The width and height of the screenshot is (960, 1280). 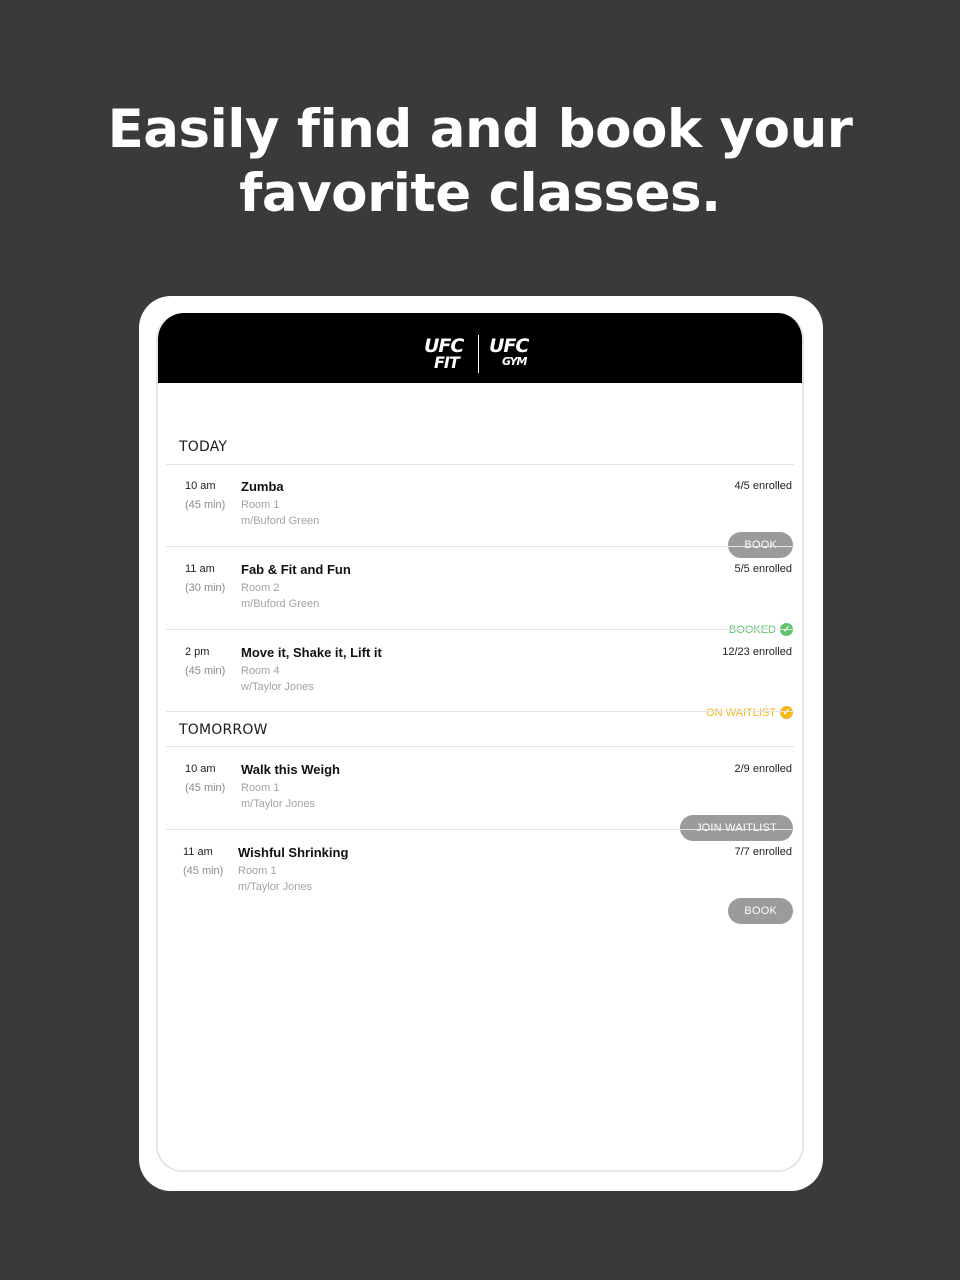 I want to click on class-duration: (30 min), so click(x=205, y=588).